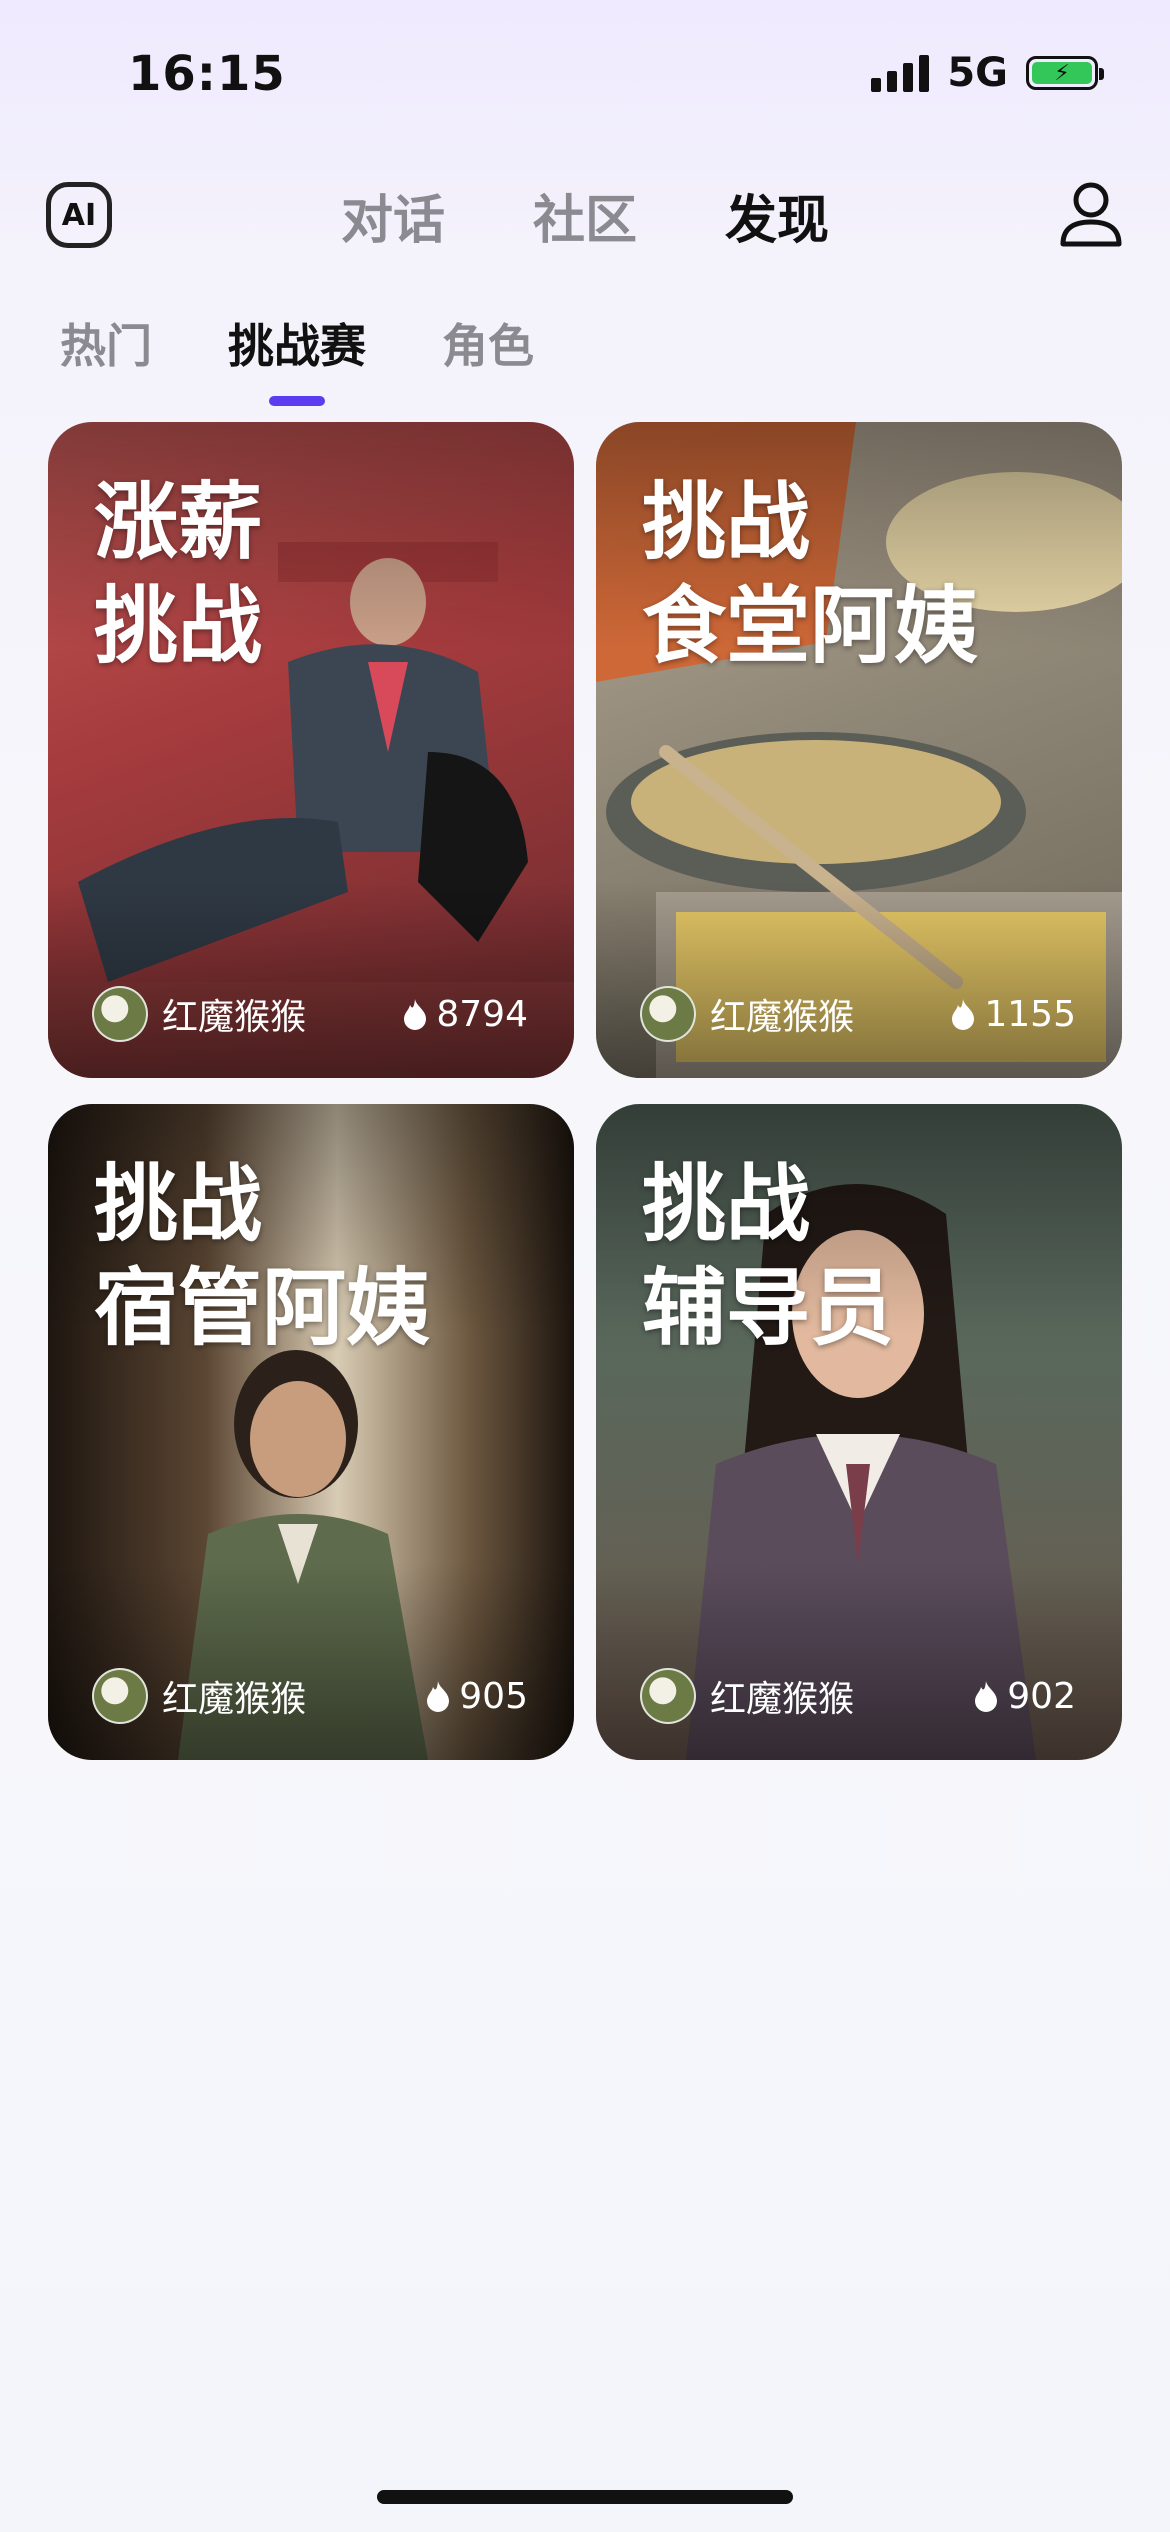  Describe the element at coordinates (493, 1696) in the screenshot. I see `heat-value: 905` at that location.